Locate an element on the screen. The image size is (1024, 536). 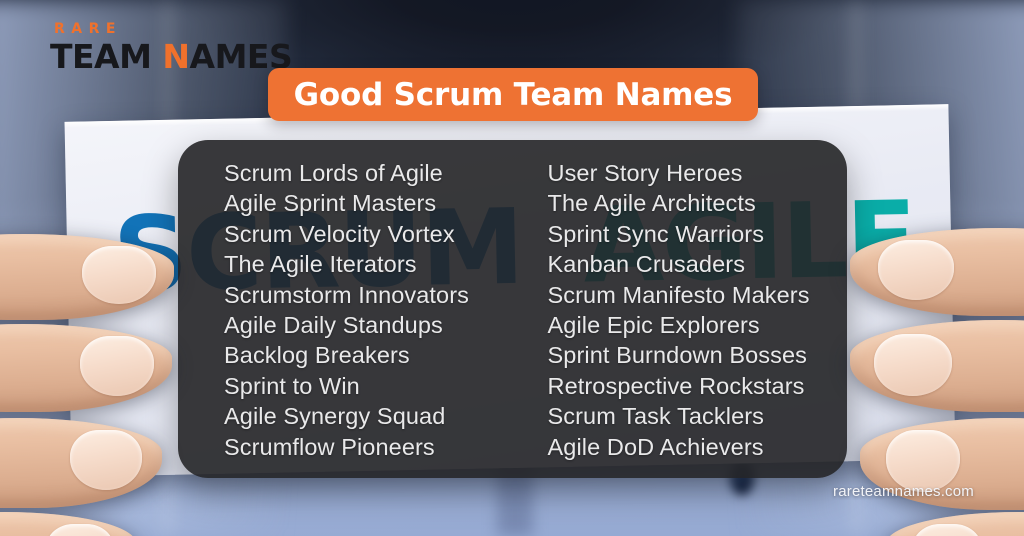
list-item: Sprint Sync Warriors is located at coordinates (656, 233).